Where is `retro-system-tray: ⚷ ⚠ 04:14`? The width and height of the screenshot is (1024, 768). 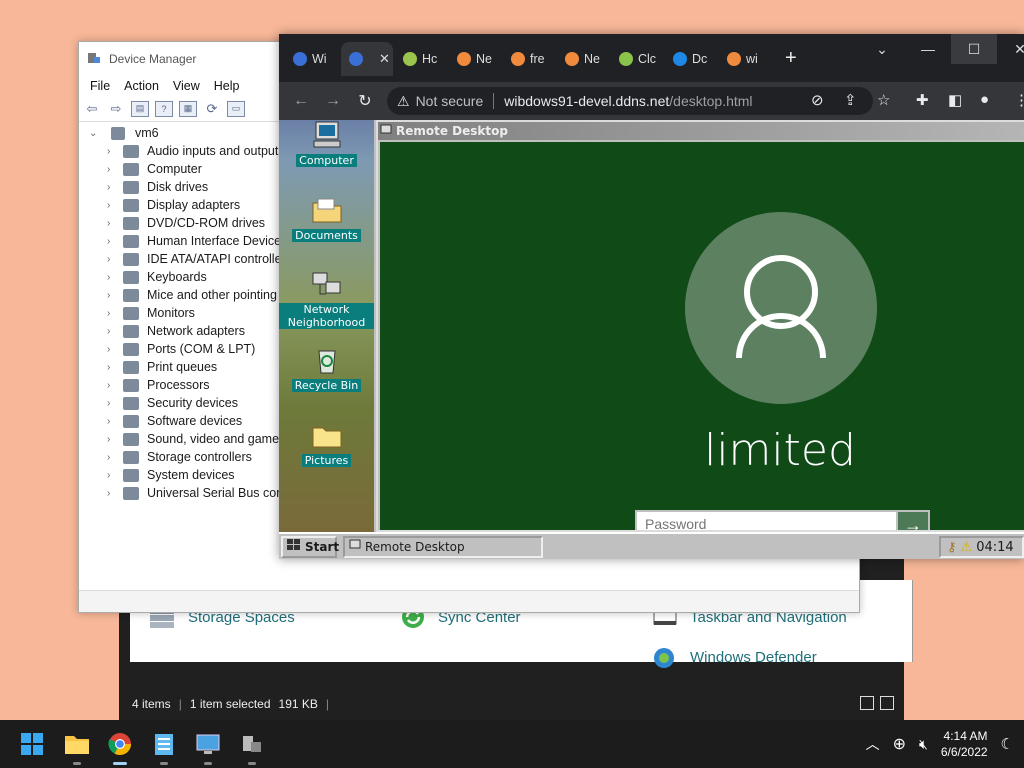
retro-system-tray: ⚷ ⚠ 04:14 is located at coordinates (981, 547).